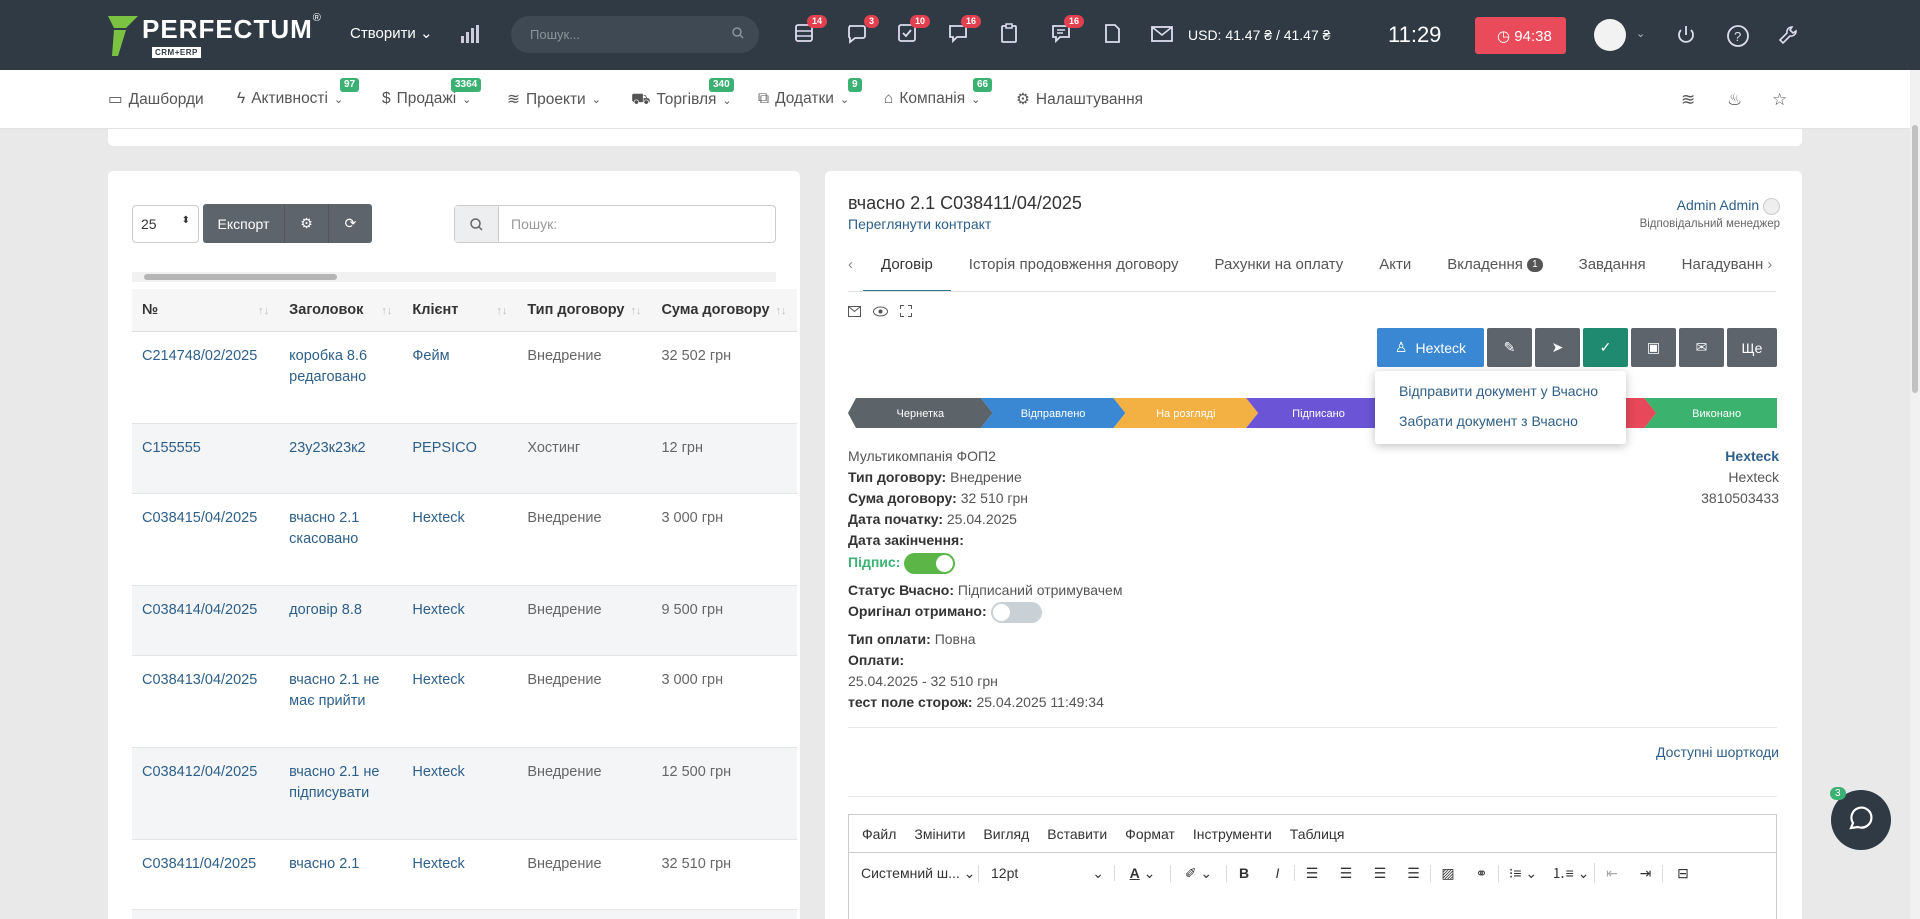 Image resolution: width=1920 pixels, height=919 pixels. I want to click on chat-widget-button: 3, so click(1860, 818).